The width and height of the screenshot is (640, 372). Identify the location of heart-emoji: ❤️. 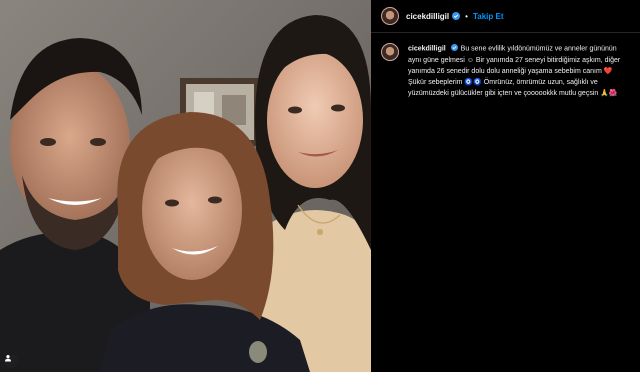
(608, 71).